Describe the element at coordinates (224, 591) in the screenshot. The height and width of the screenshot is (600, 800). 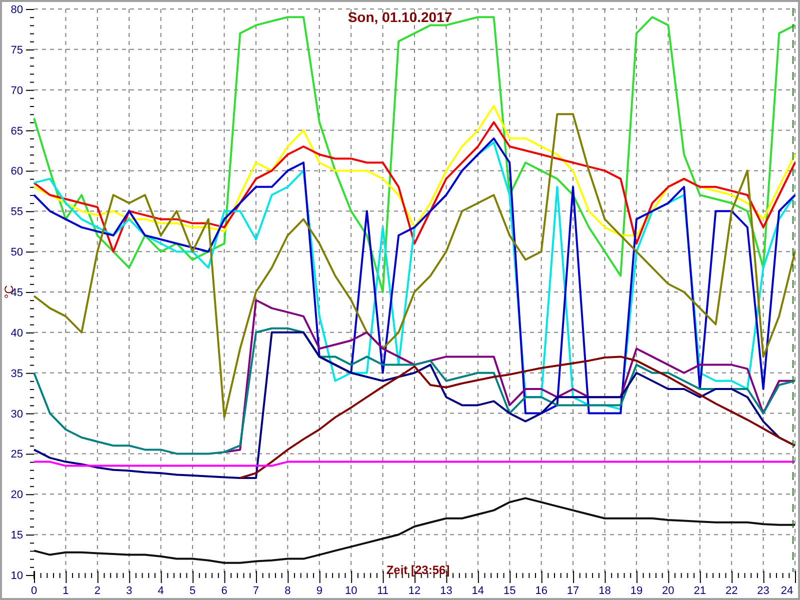
I see `x-tick-label: 6` at that location.